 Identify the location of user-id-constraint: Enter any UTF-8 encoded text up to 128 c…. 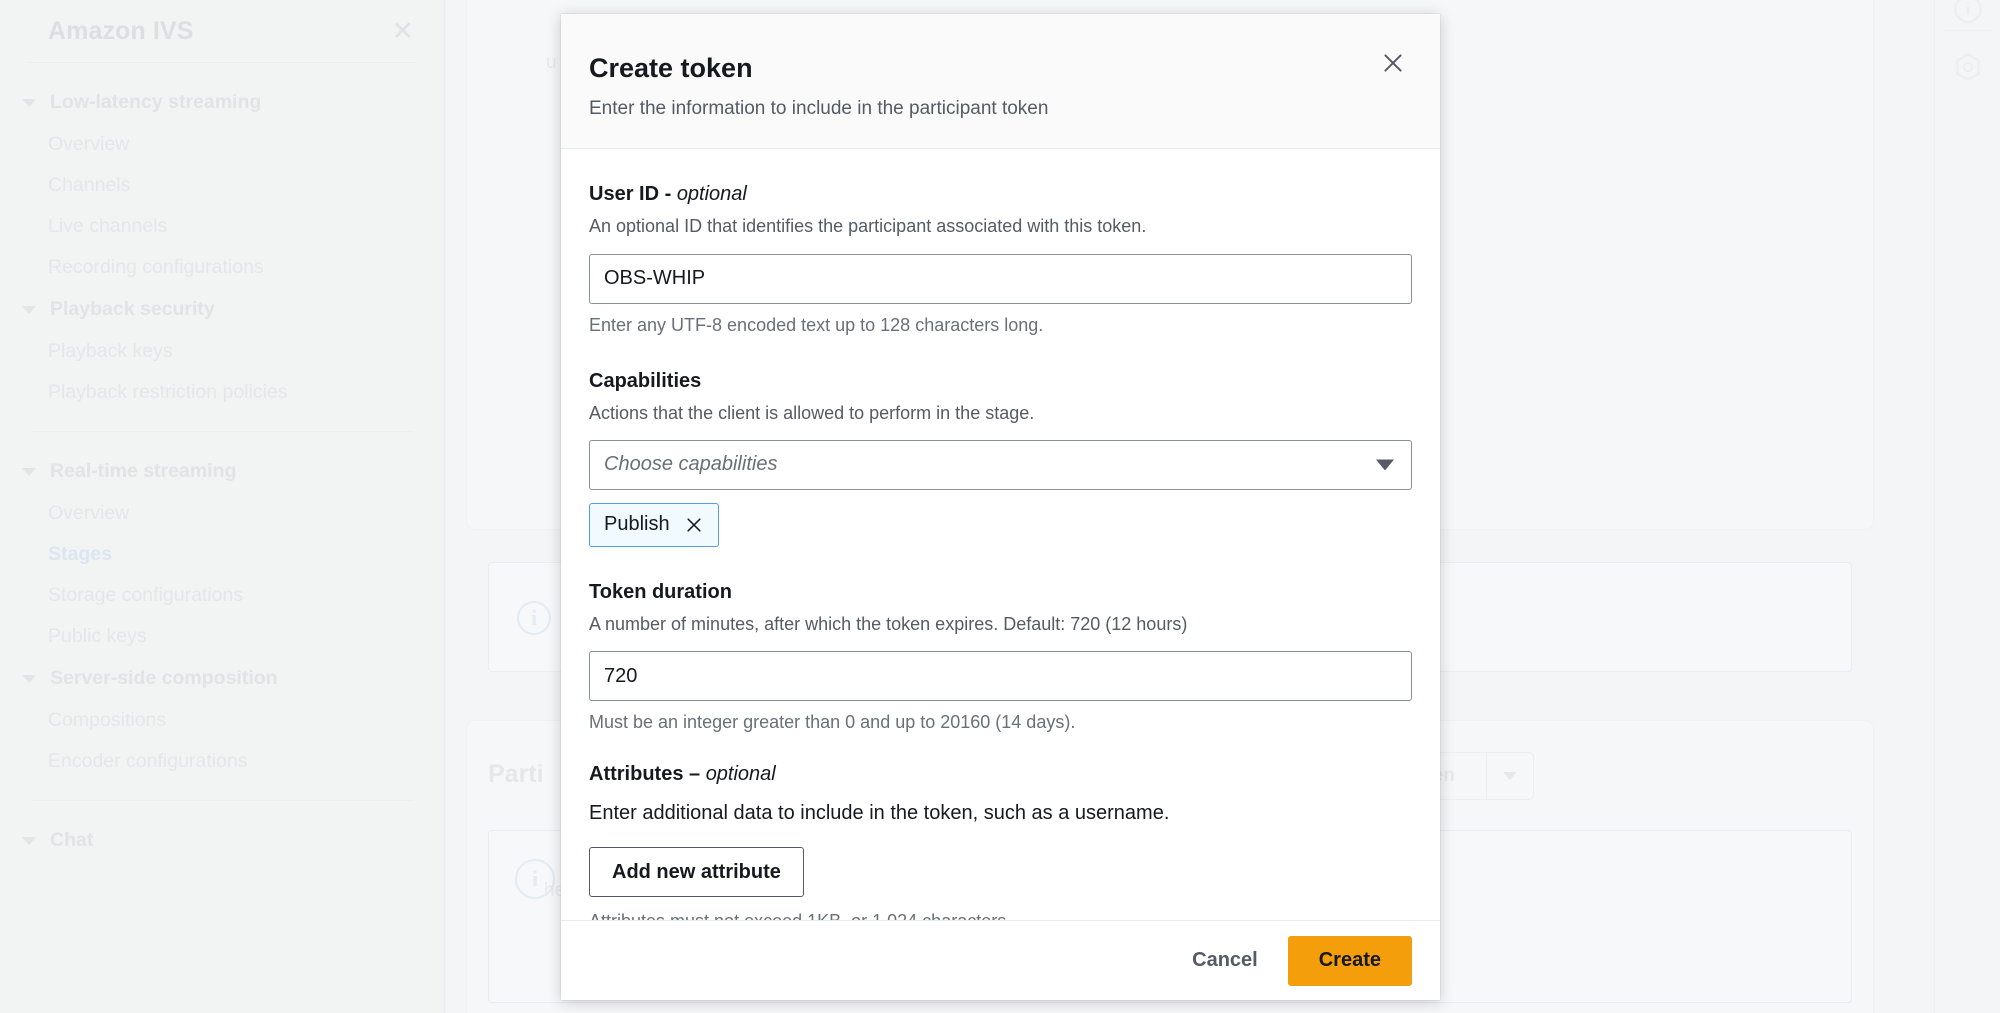
(816, 324).